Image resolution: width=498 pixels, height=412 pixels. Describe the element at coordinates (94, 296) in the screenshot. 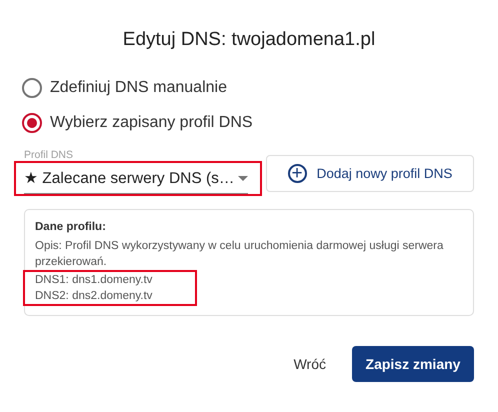

I see `dns-server: DNS2: dns2.domeny.tv` at that location.